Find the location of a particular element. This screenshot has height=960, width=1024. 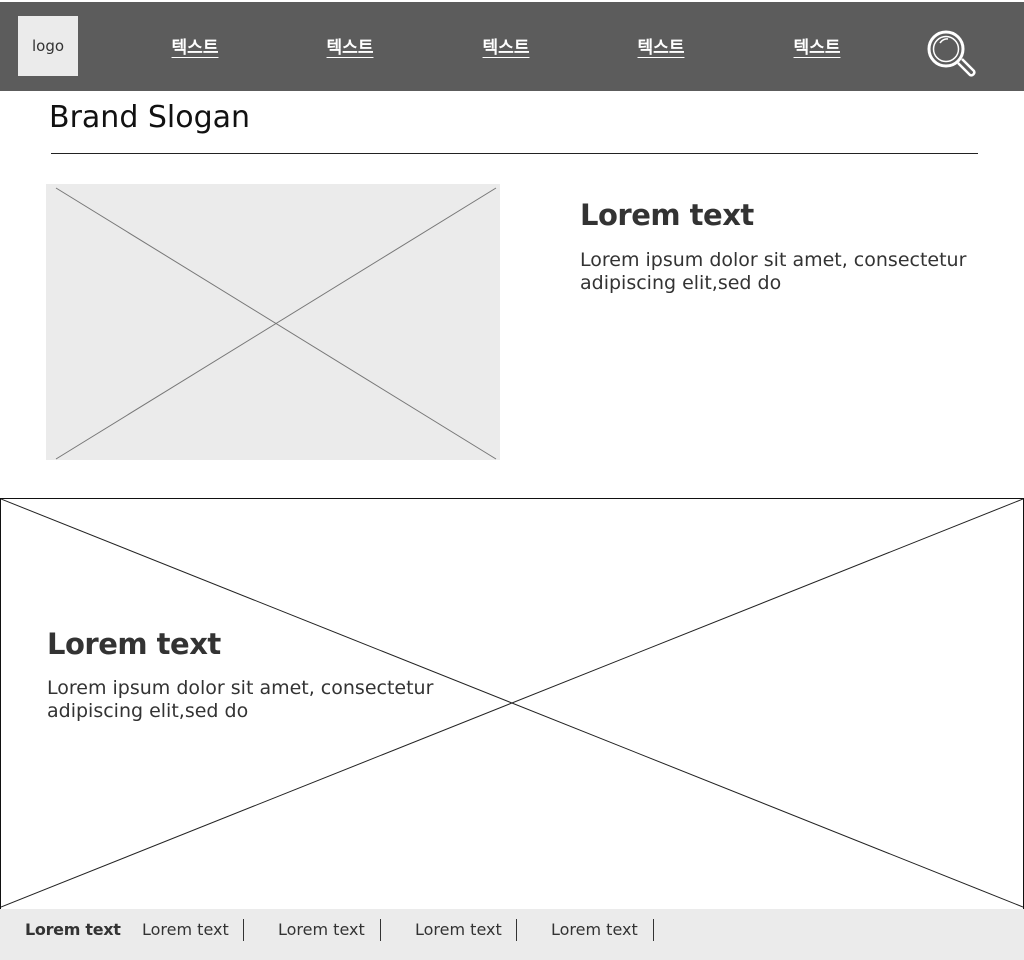

nav-item-3: 텍스트 is located at coordinates (506, 45).